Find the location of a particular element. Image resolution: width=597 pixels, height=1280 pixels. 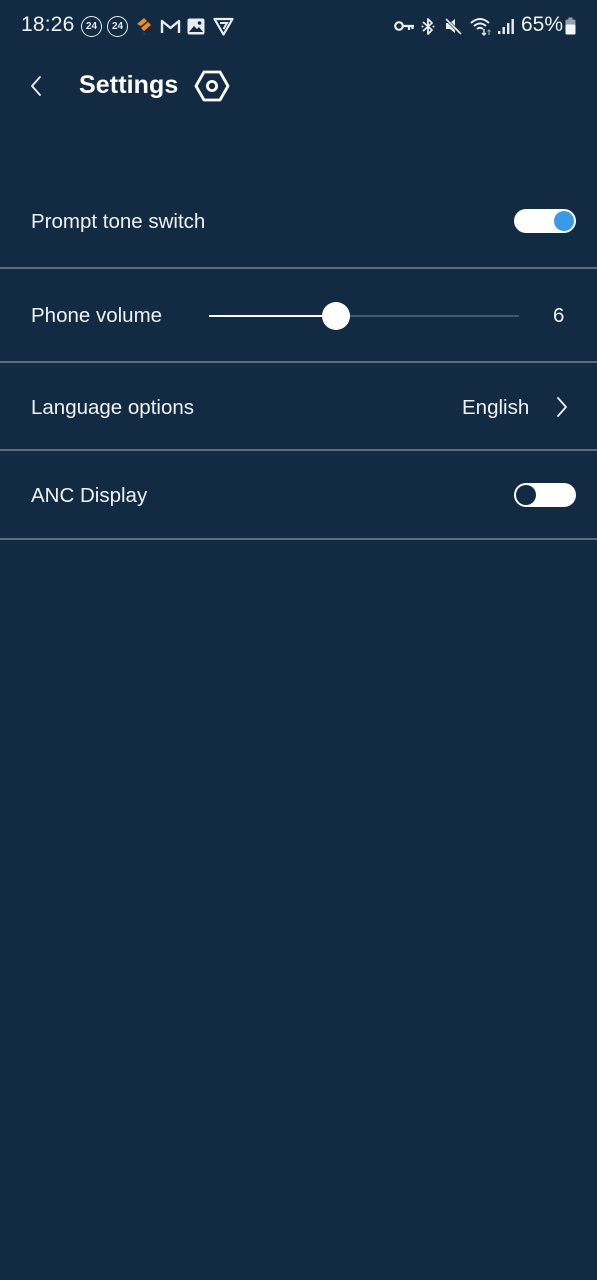

language-value: English is located at coordinates (496, 407).